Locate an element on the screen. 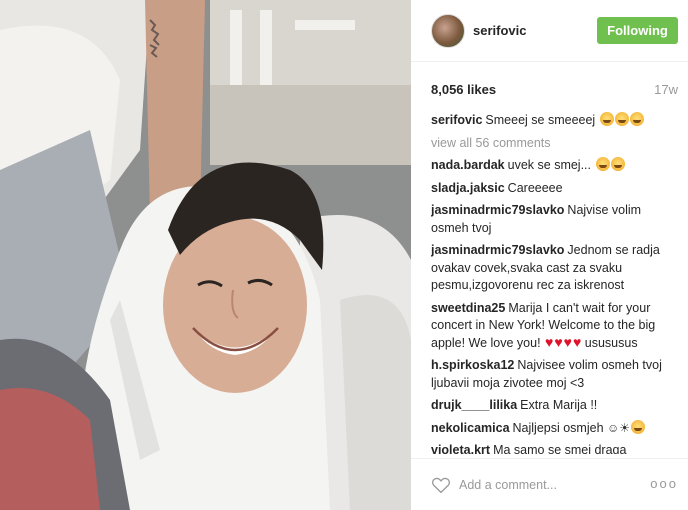 The width and height of the screenshot is (688, 510). list-item: drujk____lilika Extra Marija !! is located at coordinates (554, 406).